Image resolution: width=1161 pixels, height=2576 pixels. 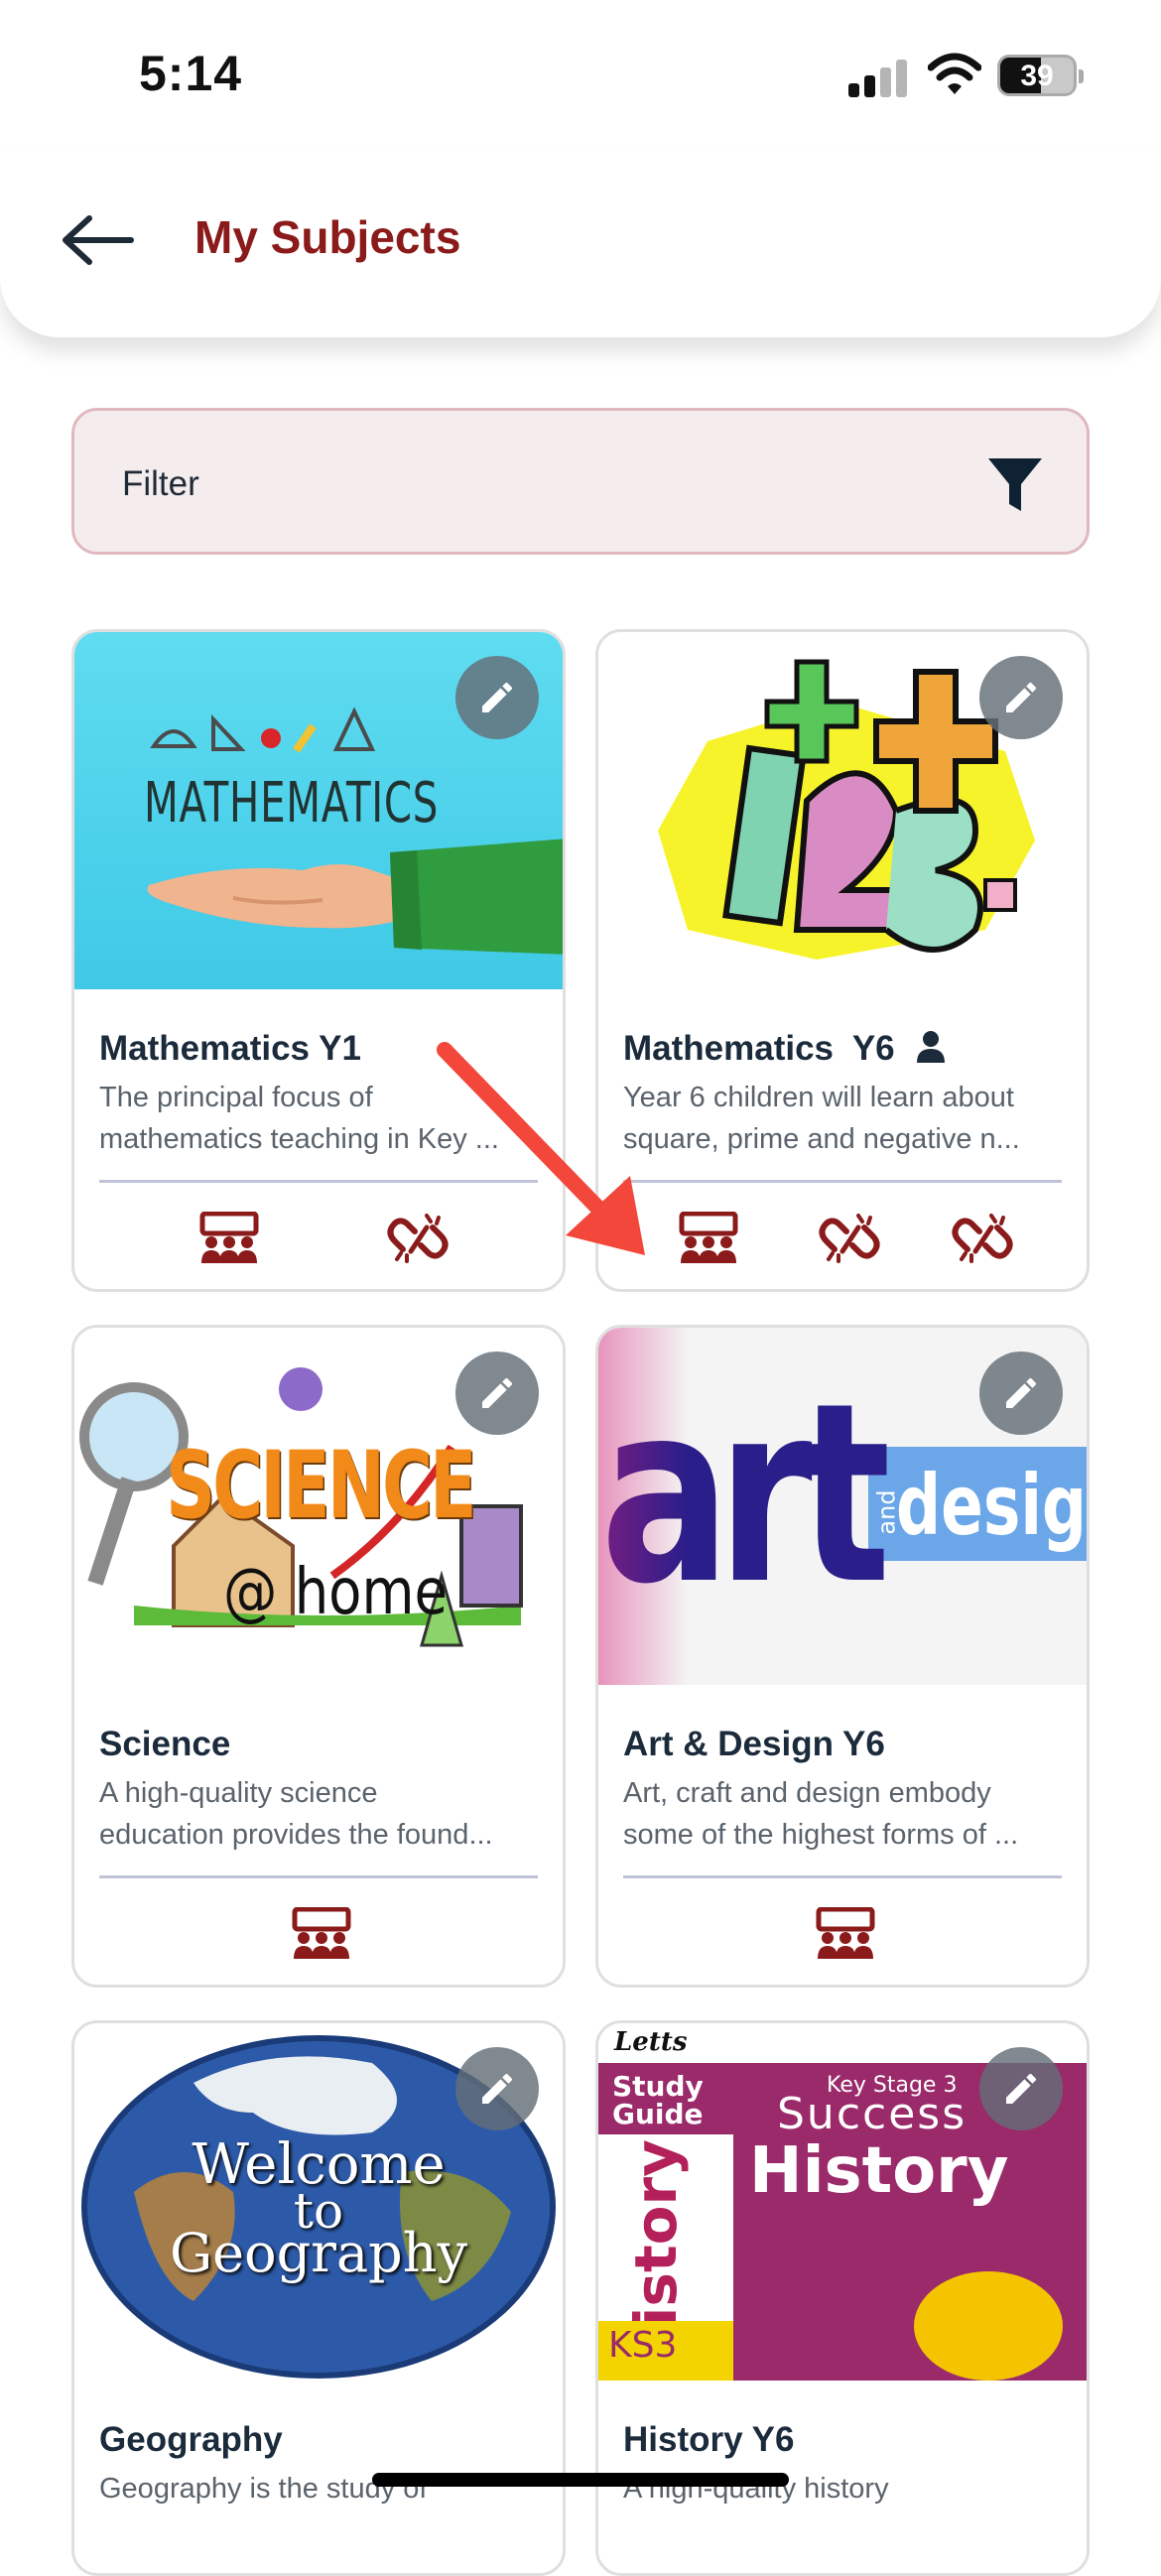 What do you see at coordinates (541, 1149) in the screenshot?
I see `annotation-arrow` at bounding box center [541, 1149].